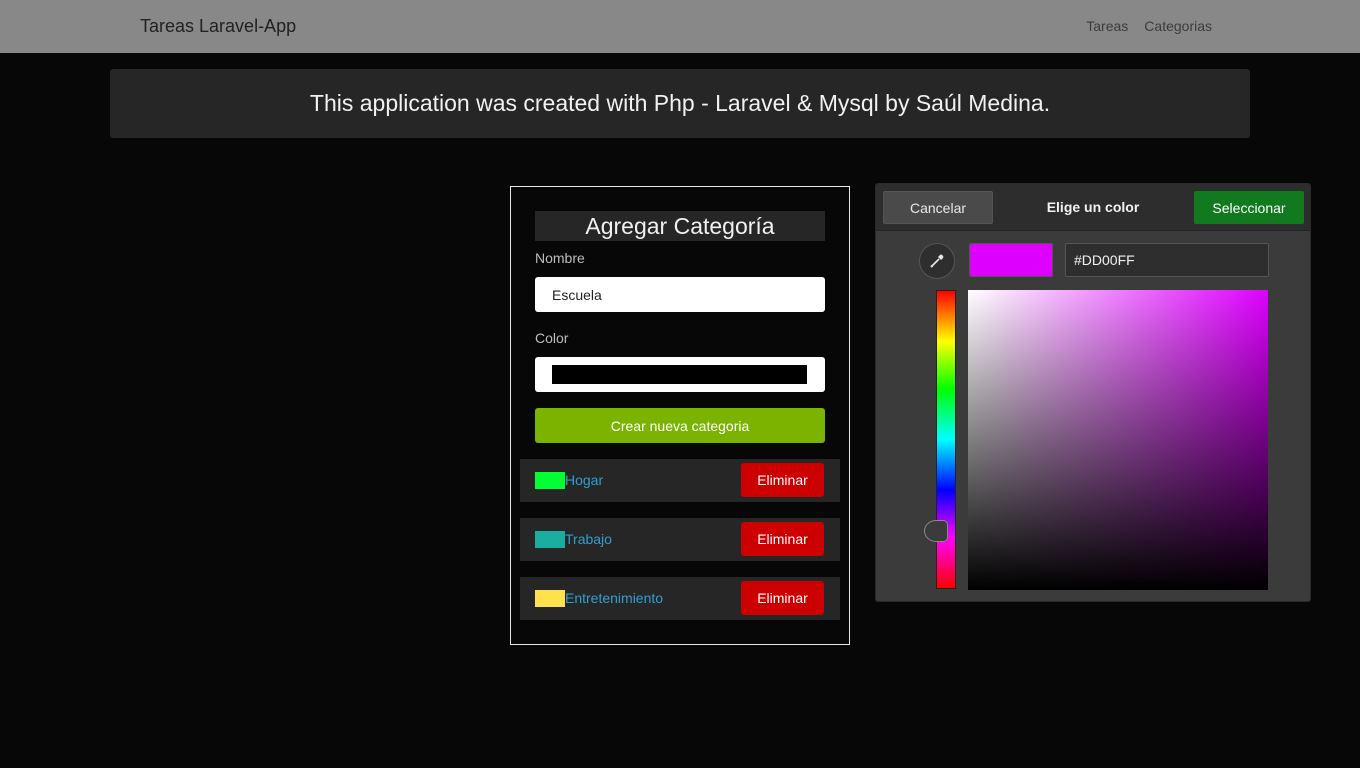 The width and height of the screenshot is (1360, 768). I want to click on category-link-hogar: Hogar, so click(584, 480).